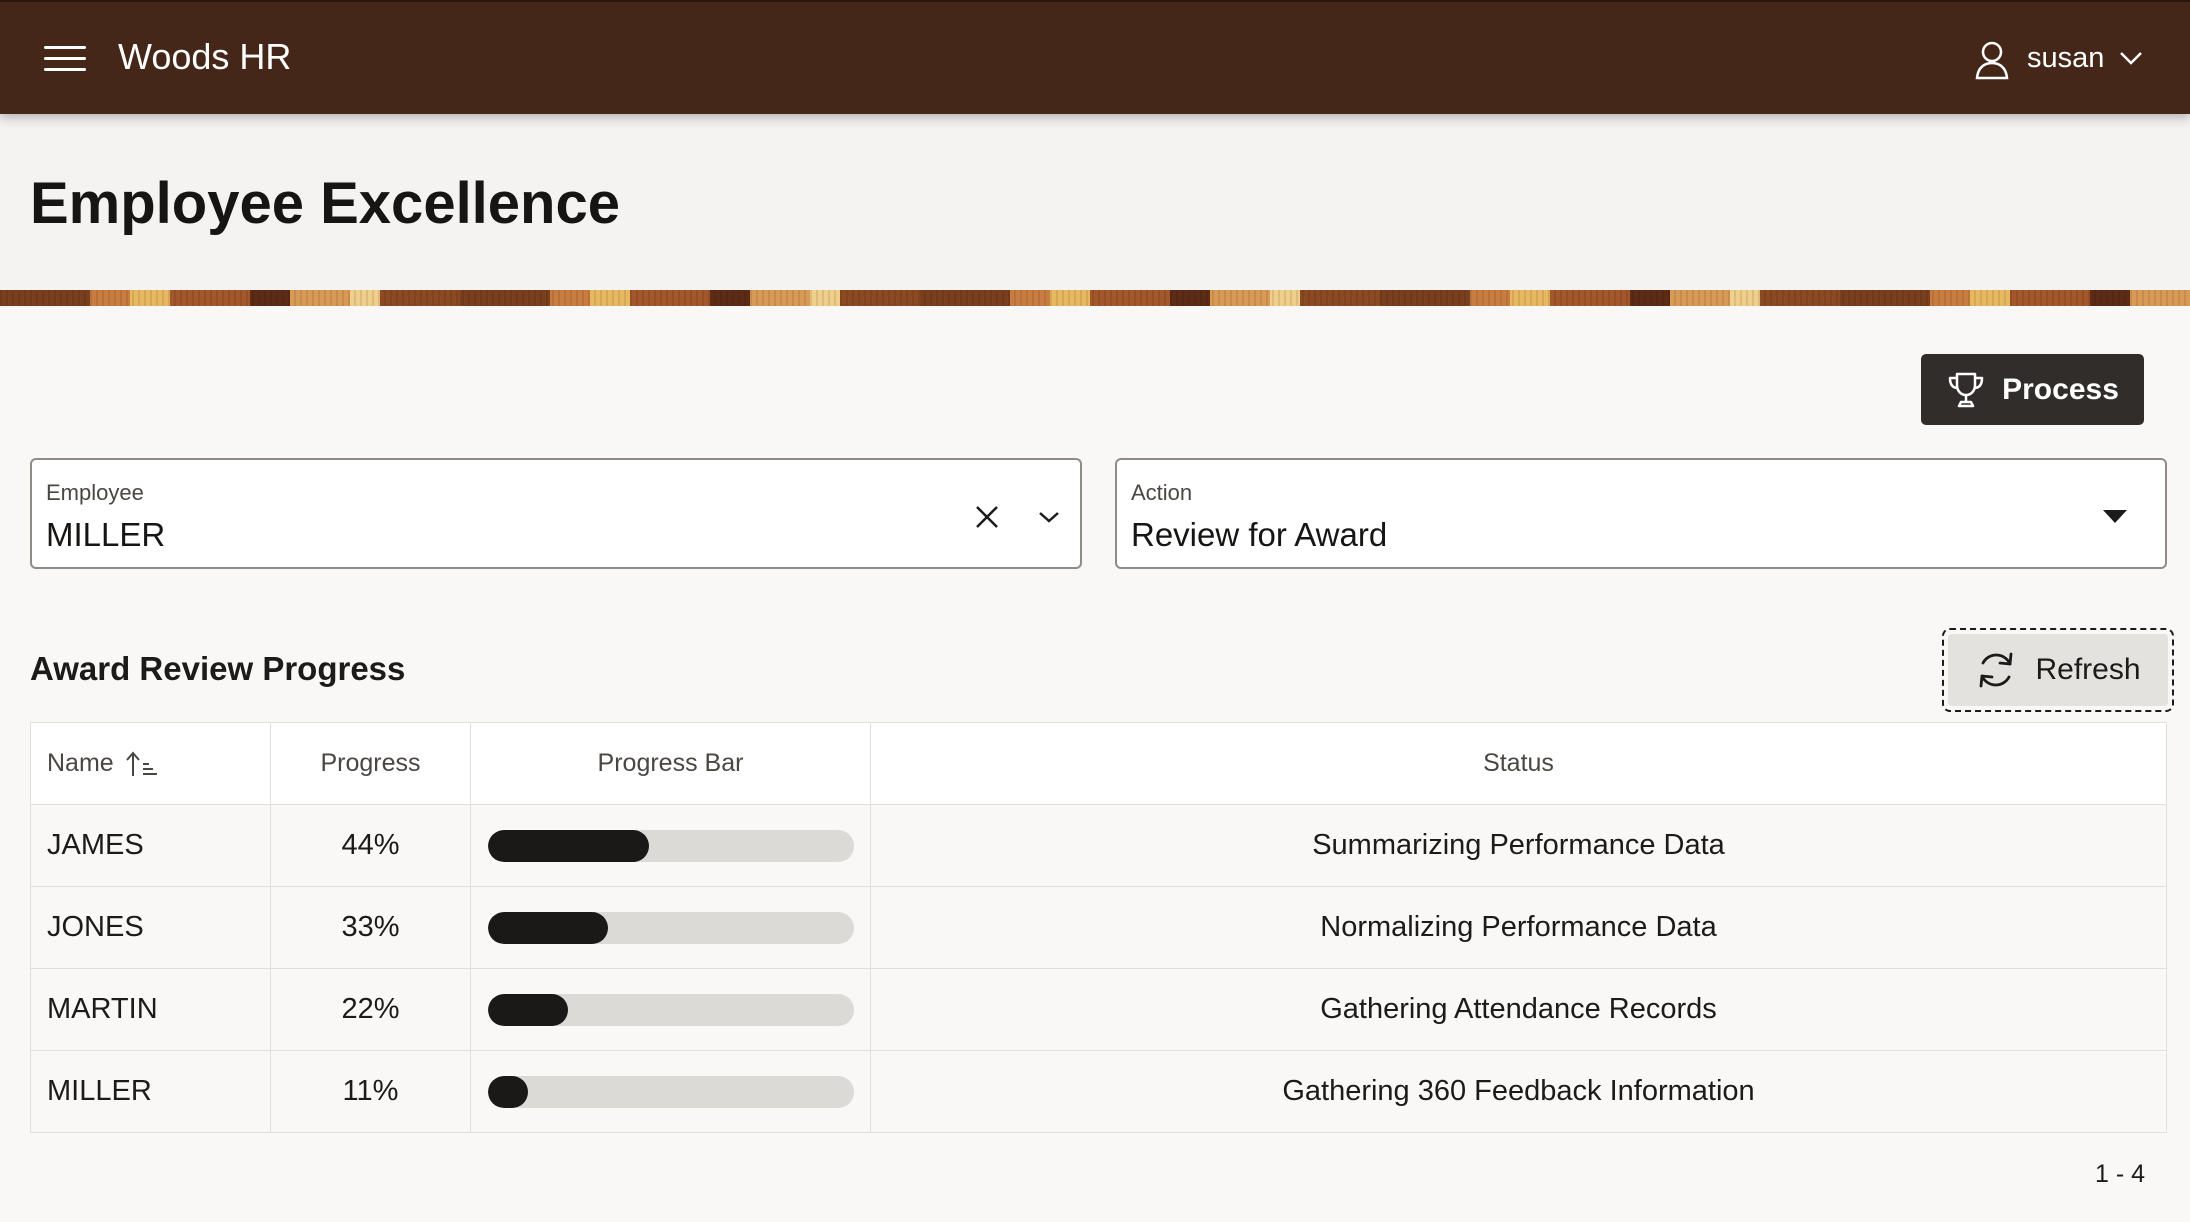 Image resolution: width=2190 pixels, height=1222 pixels. I want to click on cell-progress: 11%, so click(370, 1091).